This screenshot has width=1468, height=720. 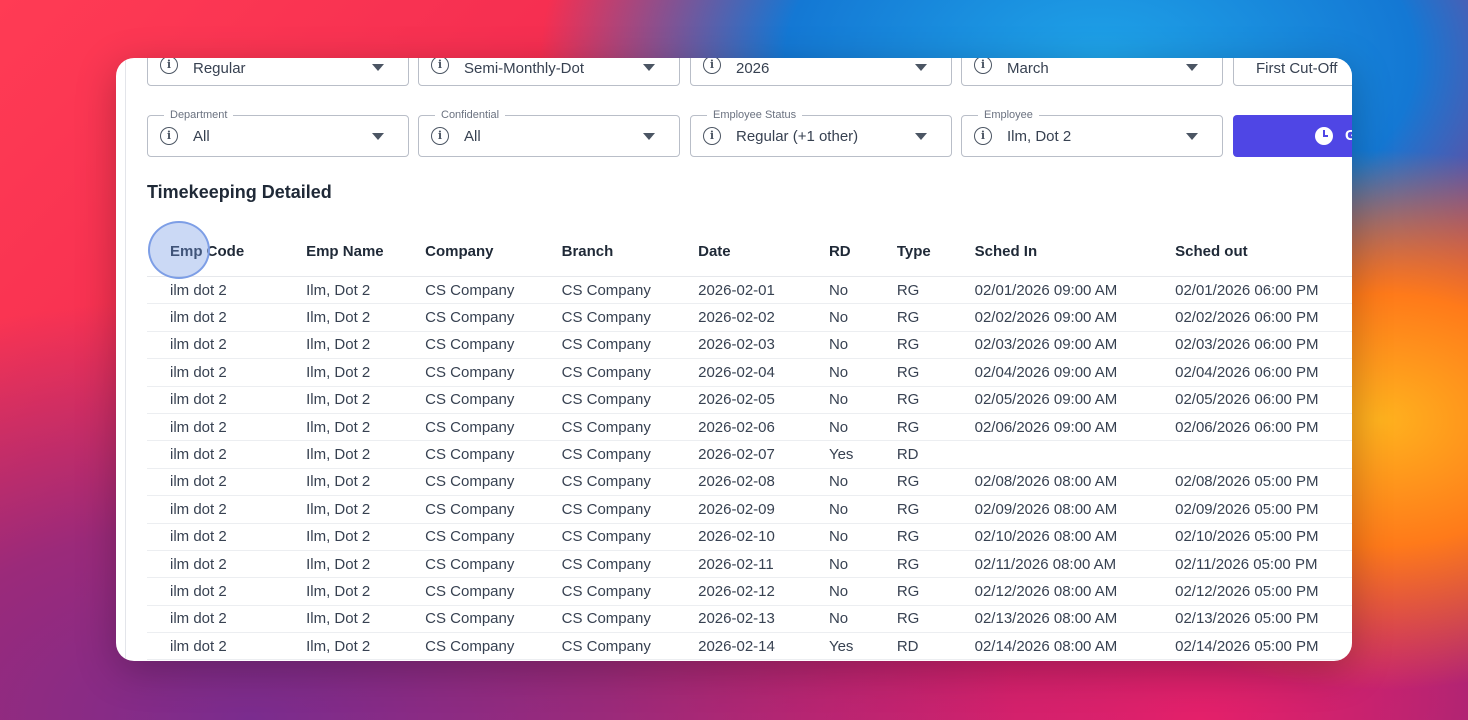 I want to click on column-header-sched-in: Sched In, so click(x=1075, y=251).